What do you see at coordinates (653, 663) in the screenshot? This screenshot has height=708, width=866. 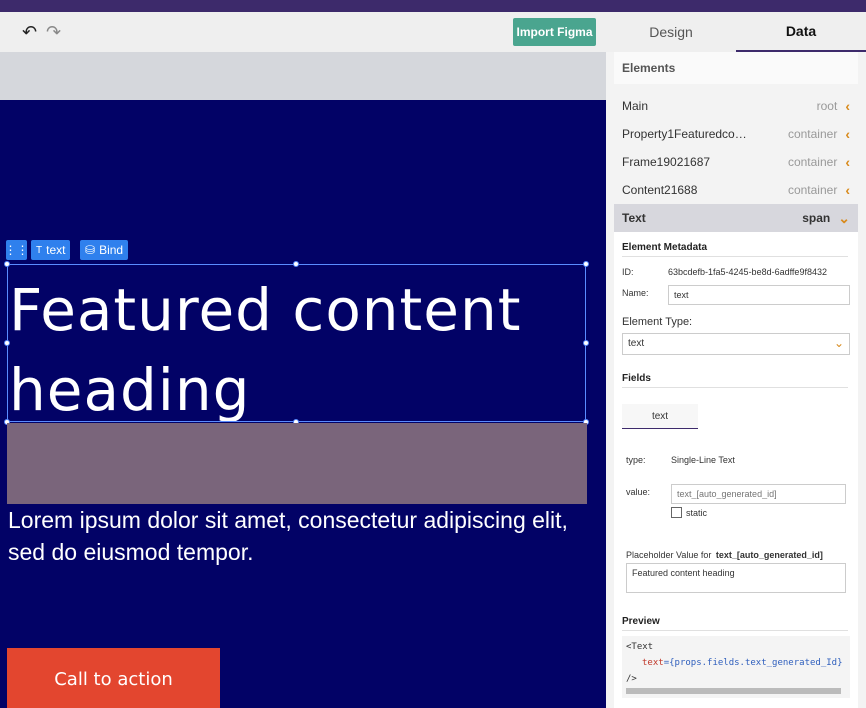 I see `preview-attr-name: text` at bounding box center [653, 663].